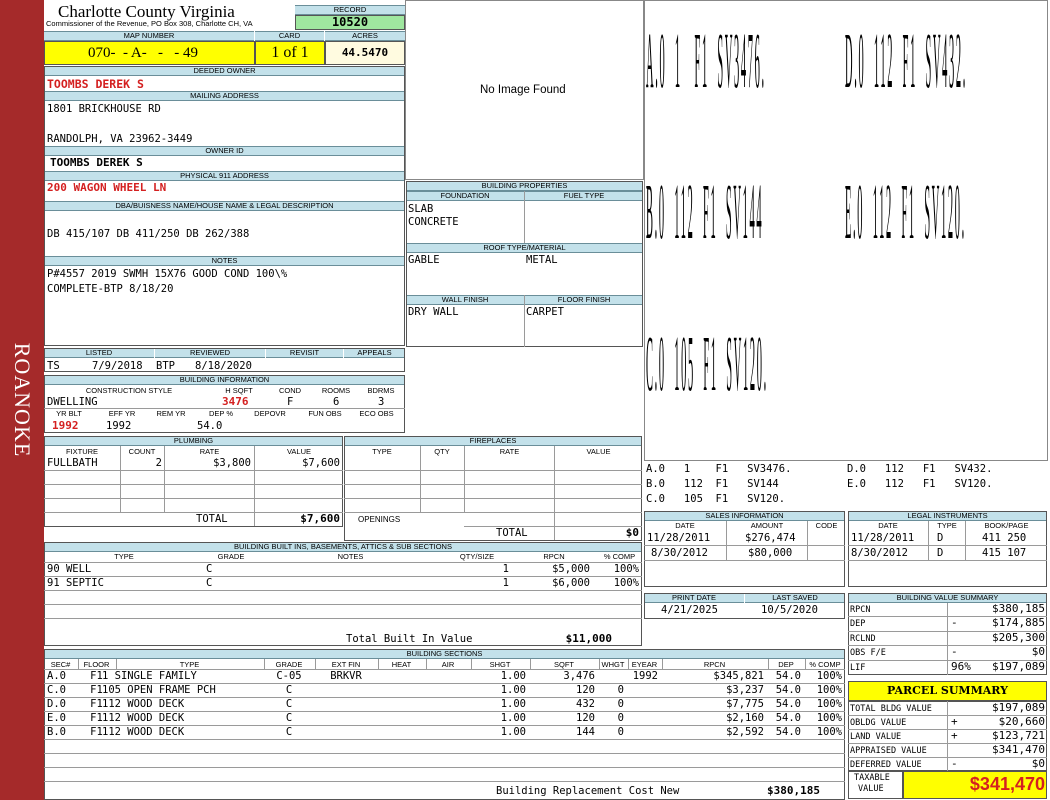  What do you see at coordinates (1021, 721) in the screenshot?
I see `parcel-summary-value: $20,660` at bounding box center [1021, 721].